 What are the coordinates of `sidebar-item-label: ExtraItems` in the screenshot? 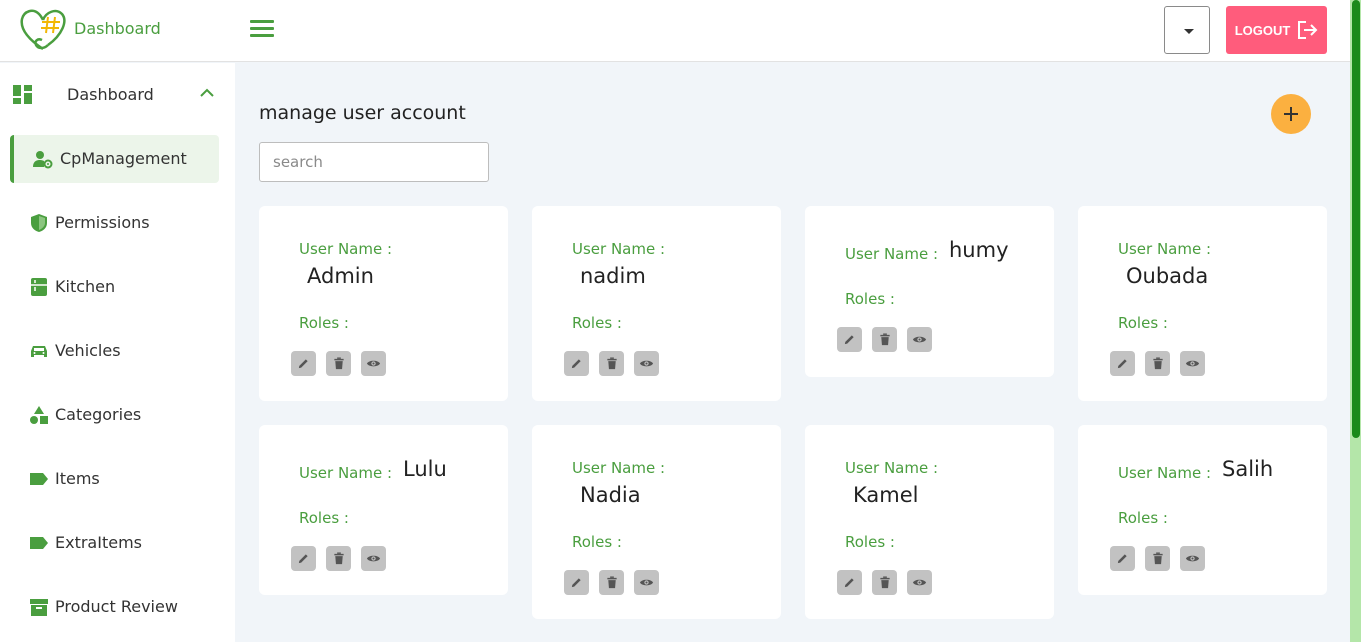 It's located at (98, 542).